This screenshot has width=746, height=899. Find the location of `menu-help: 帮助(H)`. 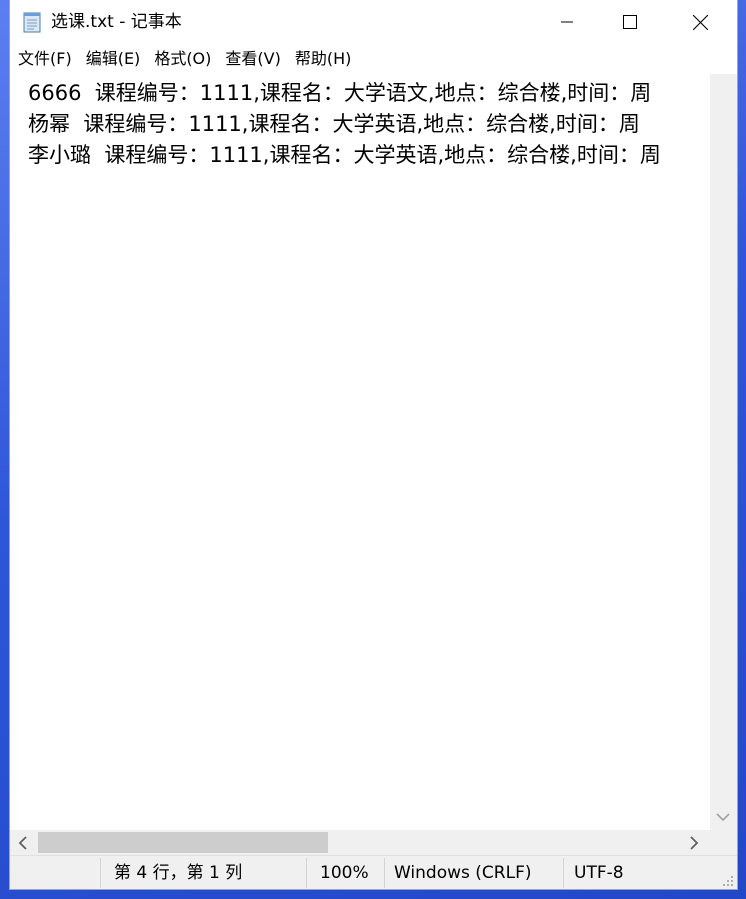

menu-help: 帮助(H) is located at coordinates (323, 59).